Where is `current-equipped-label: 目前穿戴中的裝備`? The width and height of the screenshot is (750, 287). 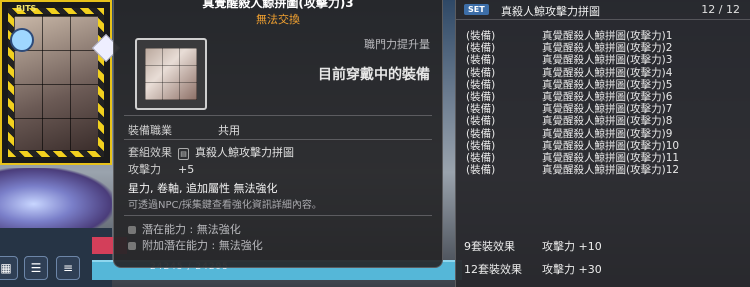 current-equipped-label: 目前穿戴中的裝備 is located at coordinates (374, 75).